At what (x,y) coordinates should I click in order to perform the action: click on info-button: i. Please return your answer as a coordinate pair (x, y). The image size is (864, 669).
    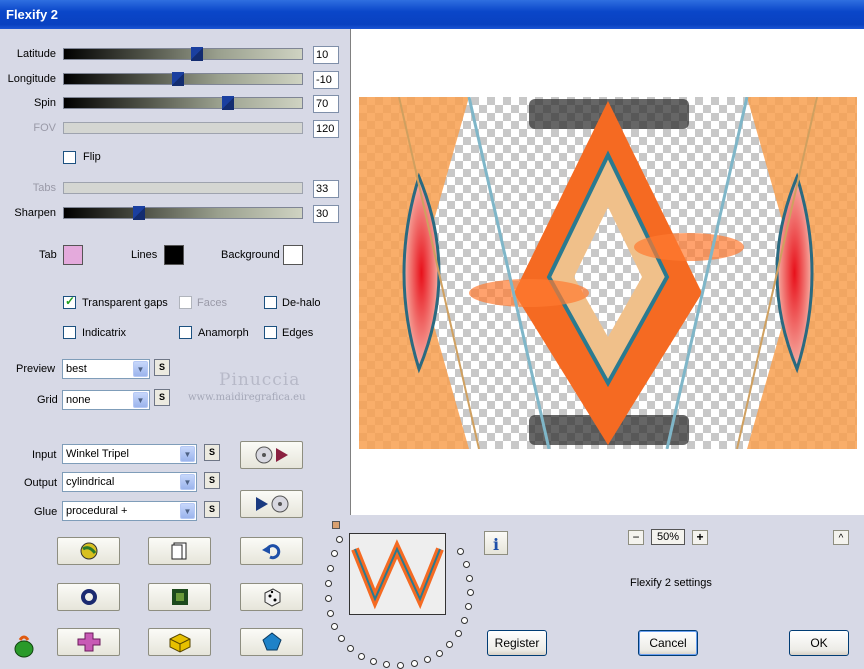
    Looking at the image, I should click on (496, 543).